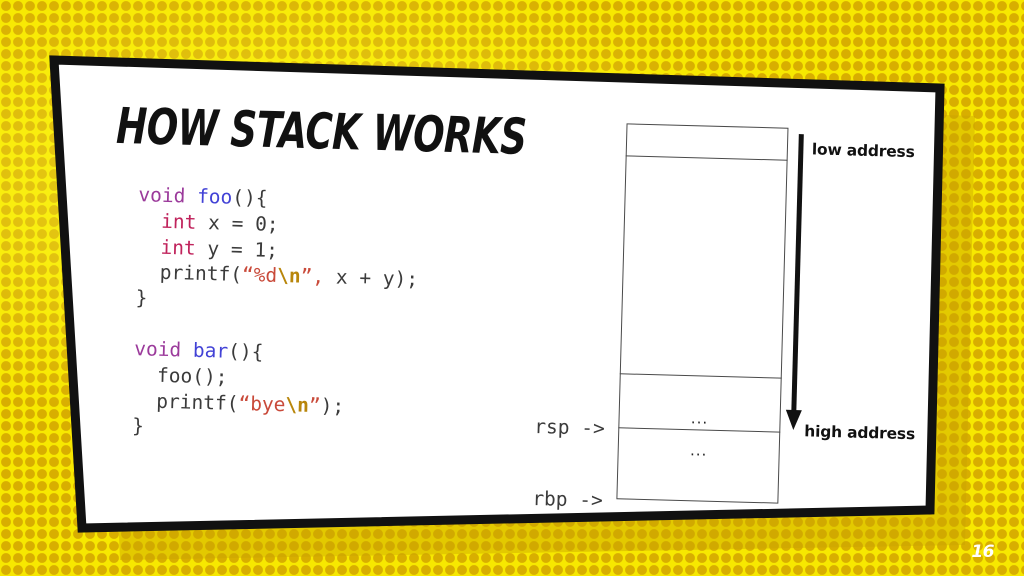 The width and height of the screenshot is (1024, 576). I want to click on code-token: x + y);, so click(371, 278).